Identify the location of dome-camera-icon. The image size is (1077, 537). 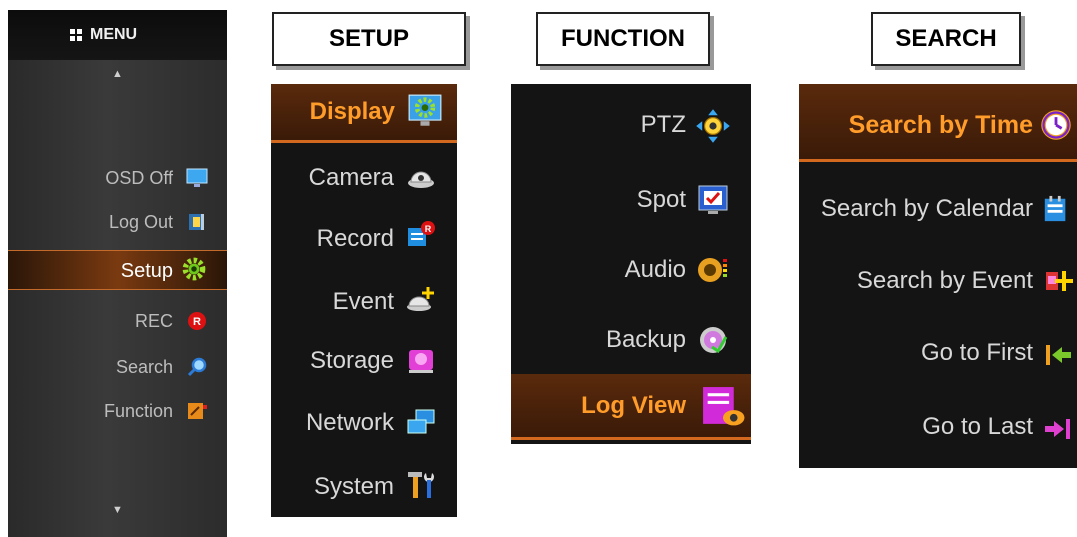
(421, 179).